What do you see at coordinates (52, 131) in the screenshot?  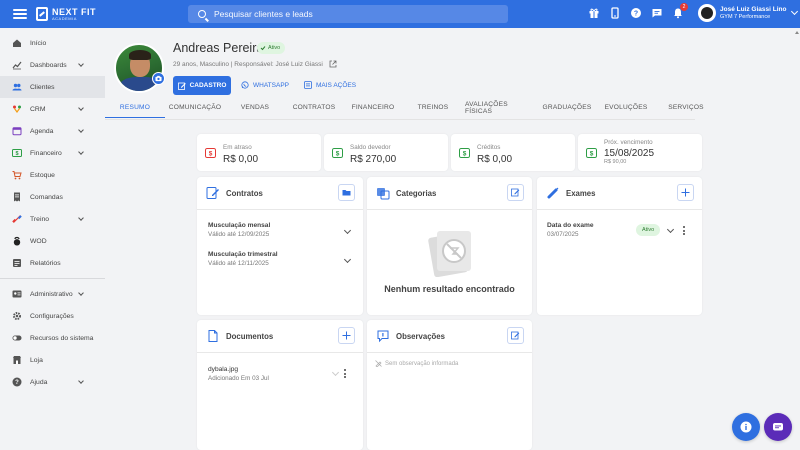 I see `sidebar-item-agenda: Agenda` at bounding box center [52, 131].